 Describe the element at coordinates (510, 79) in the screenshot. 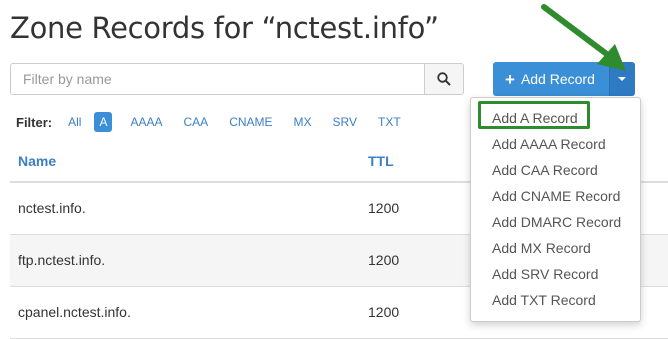

I see `plus-icon: +` at that location.